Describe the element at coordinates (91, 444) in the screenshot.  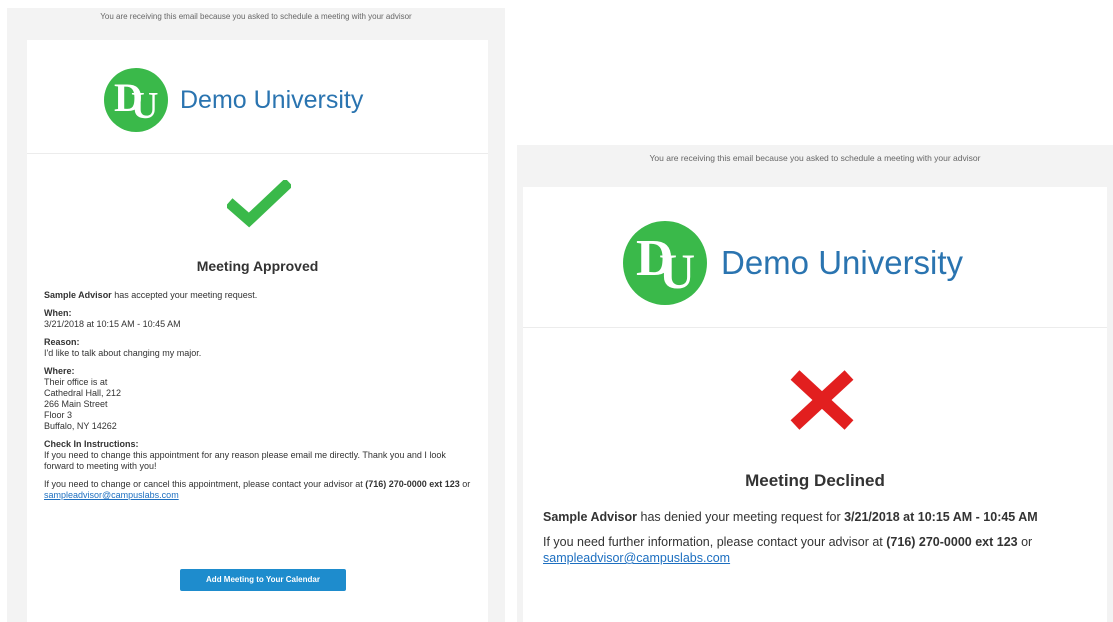
I see `checkin-label: Check In Instructions:` at that location.